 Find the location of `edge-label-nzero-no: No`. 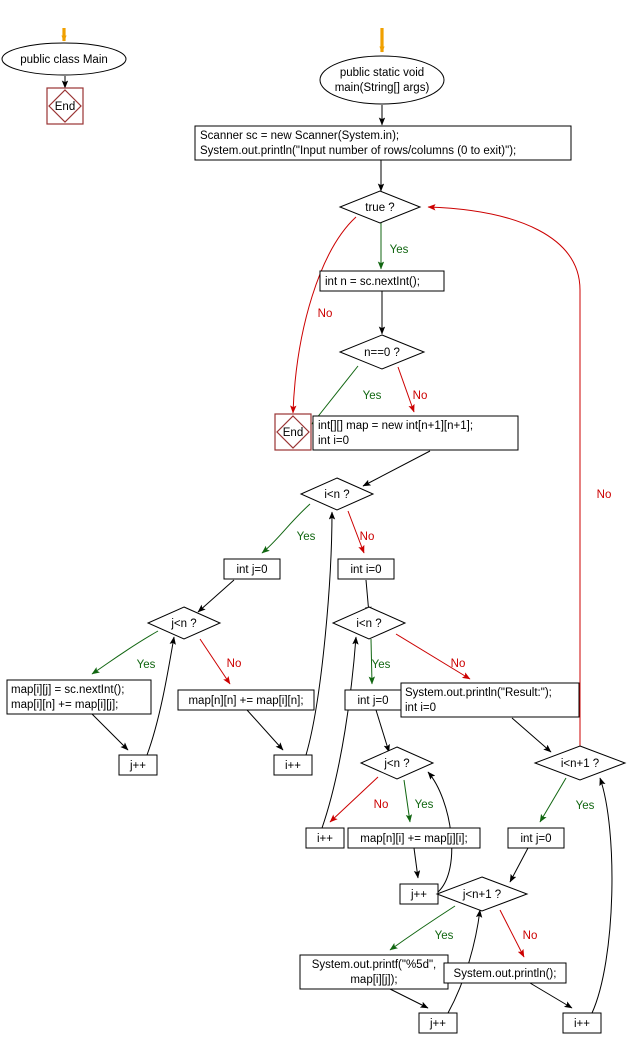

edge-label-nzero-no: No is located at coordinates (420, 396).